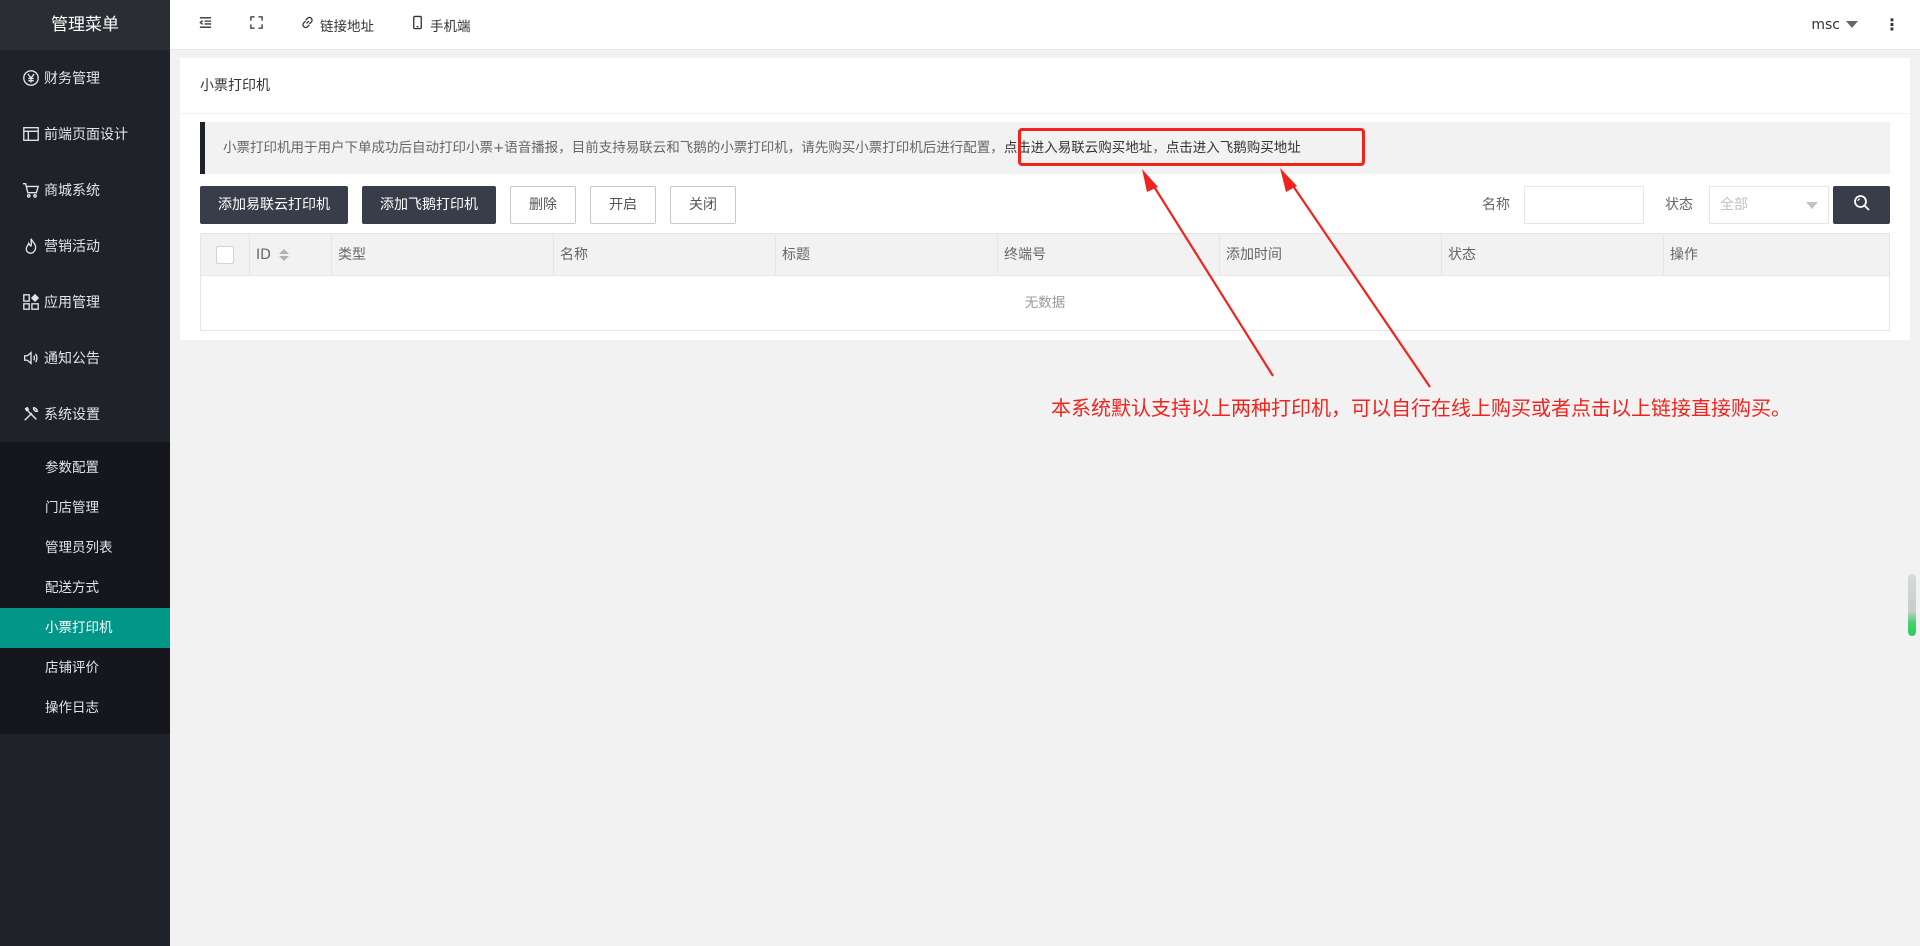 The width and height of the screenshot is (1920, 946). What do you see at coordinates (1553, 255) in the screenshot?
I see `column-header-status: 状态` at bounding box center [1553, 255].